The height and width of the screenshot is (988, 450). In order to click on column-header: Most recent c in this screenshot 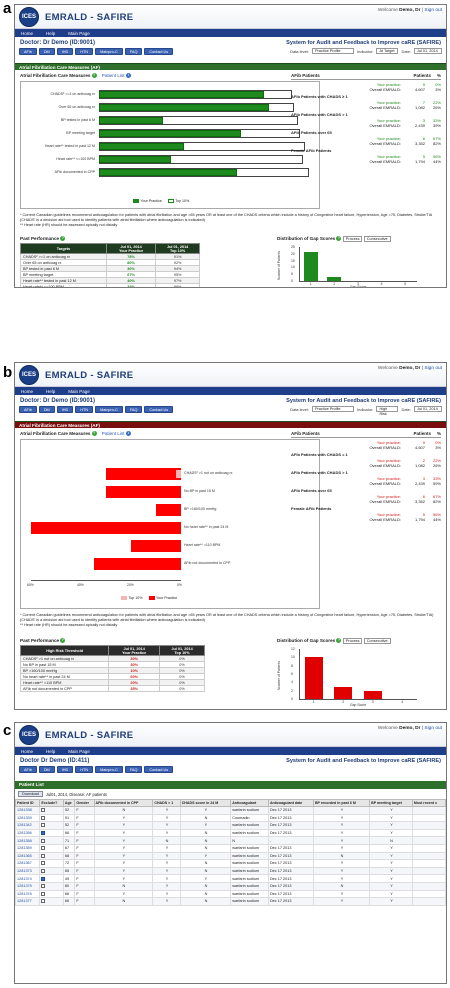, I will do `click(428, 803)`.